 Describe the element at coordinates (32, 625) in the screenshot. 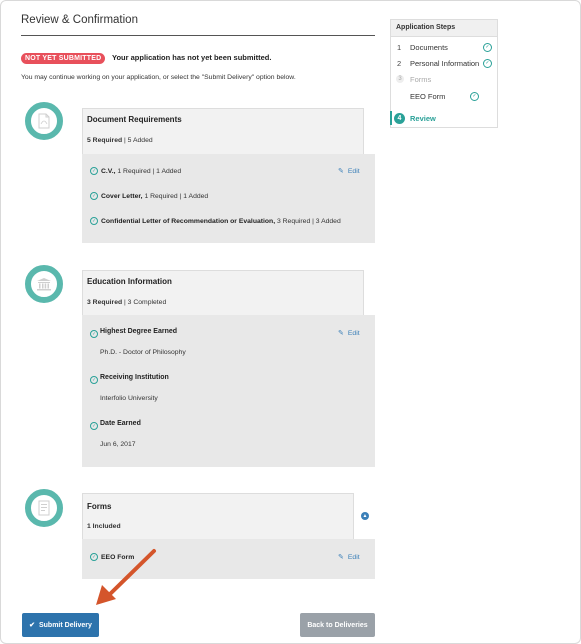

I see `checkmark-icon: ✔` at that location.